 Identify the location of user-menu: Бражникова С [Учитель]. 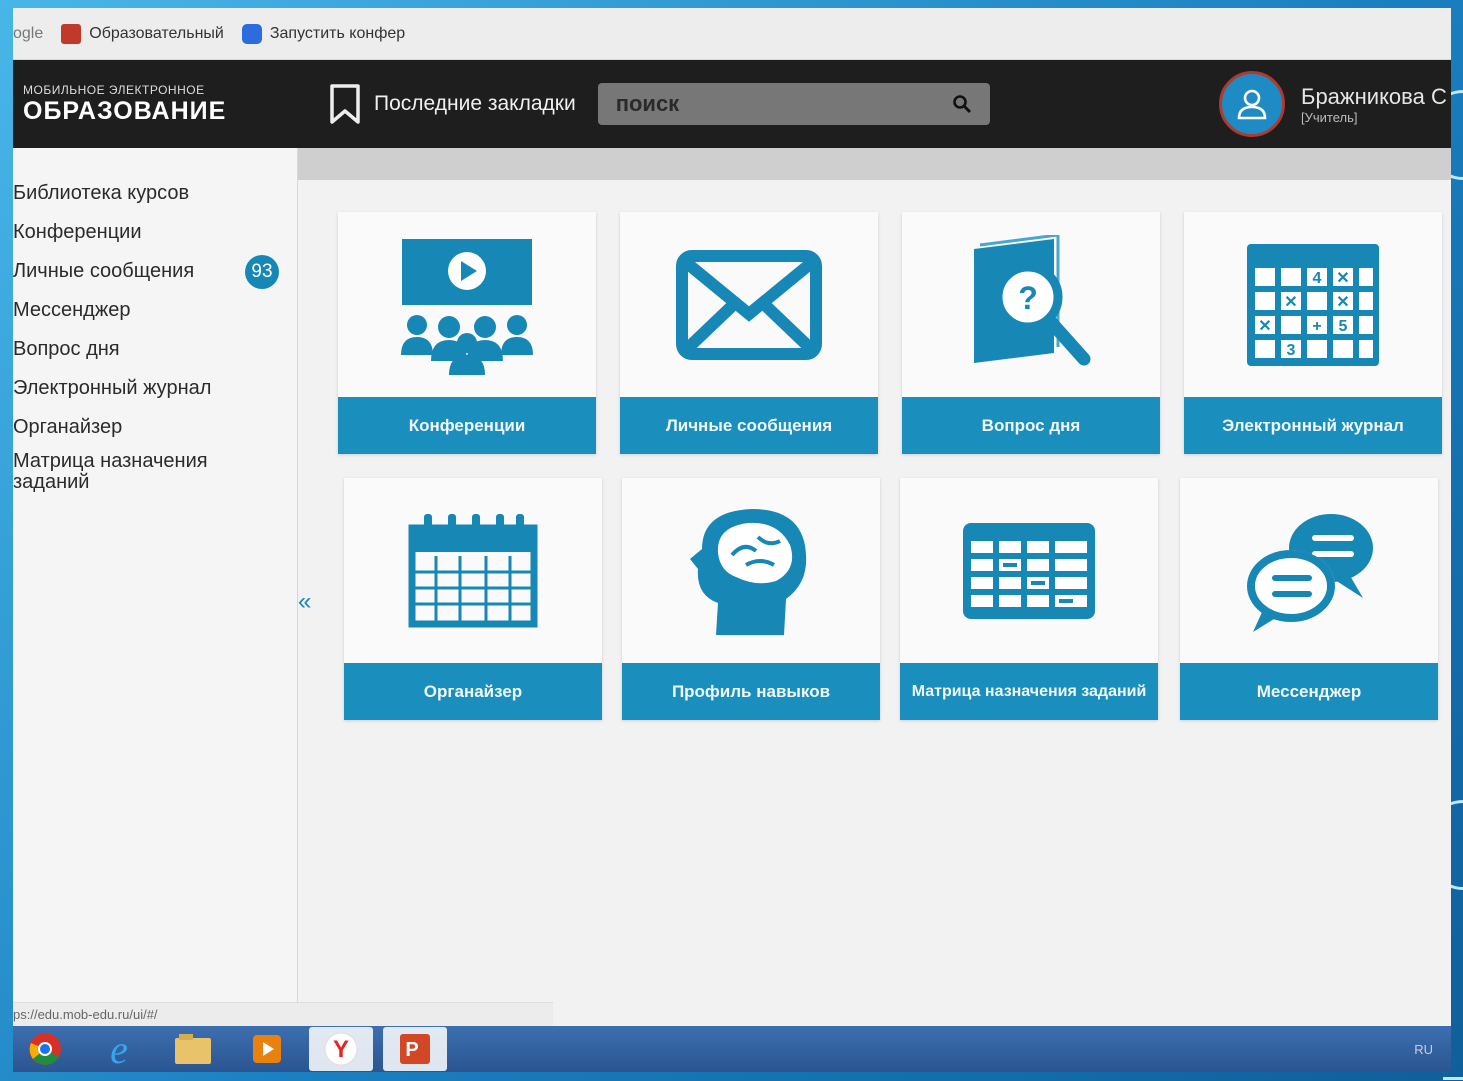
(1335, 104).